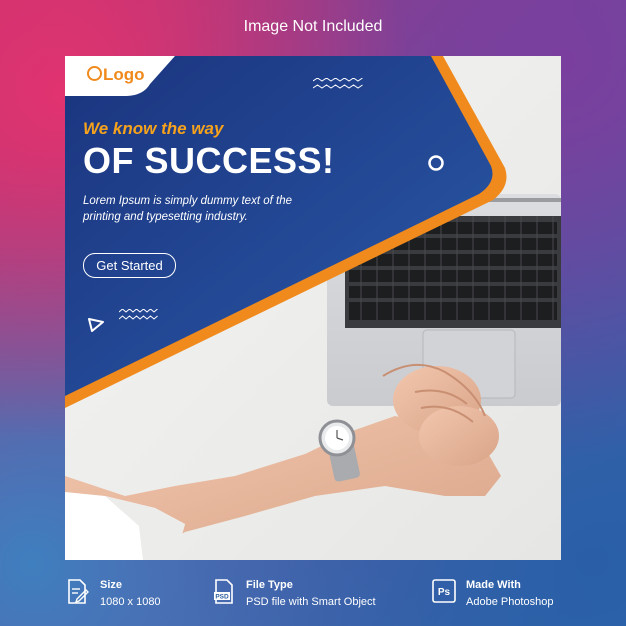  Describe the element at coordinates (130, 602) in the screenshot. I see `footer-size-value: 1080 x 1080` at that location.